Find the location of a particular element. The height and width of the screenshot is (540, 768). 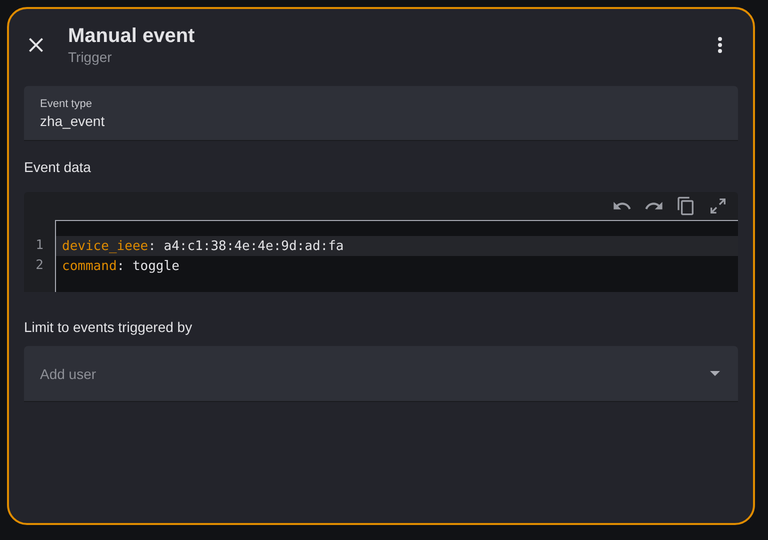

more-vertical-icon is located at coordinates (720, 45).